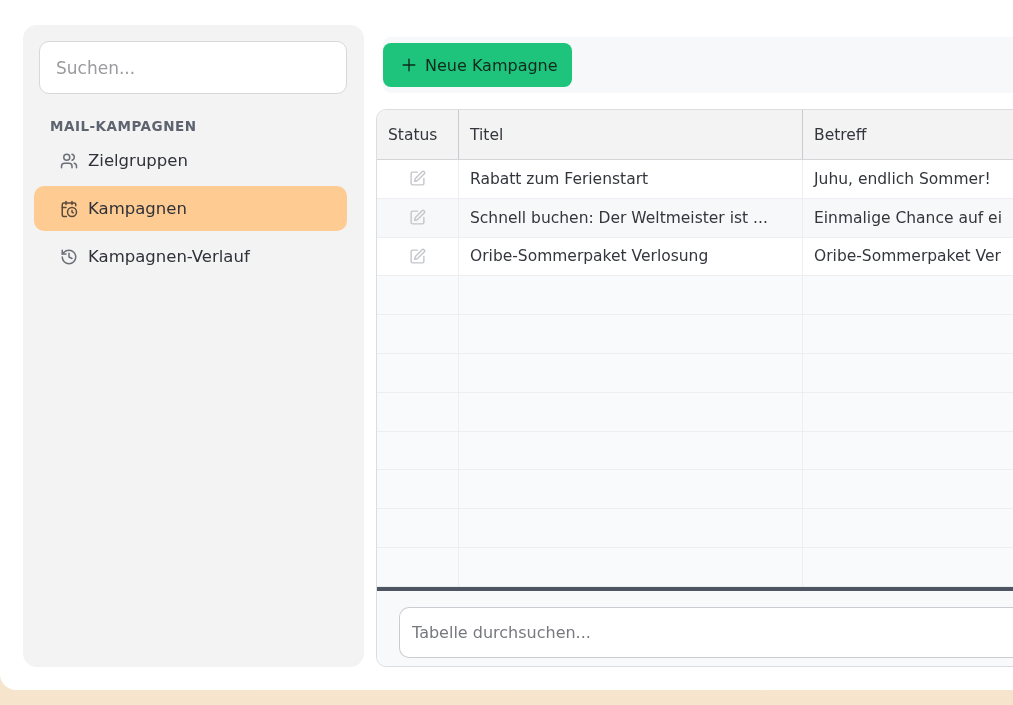 This screenshot has width=1013, height=705. I want to click on table-cell: Einmalige Chance auf ei, so click(908, 217).